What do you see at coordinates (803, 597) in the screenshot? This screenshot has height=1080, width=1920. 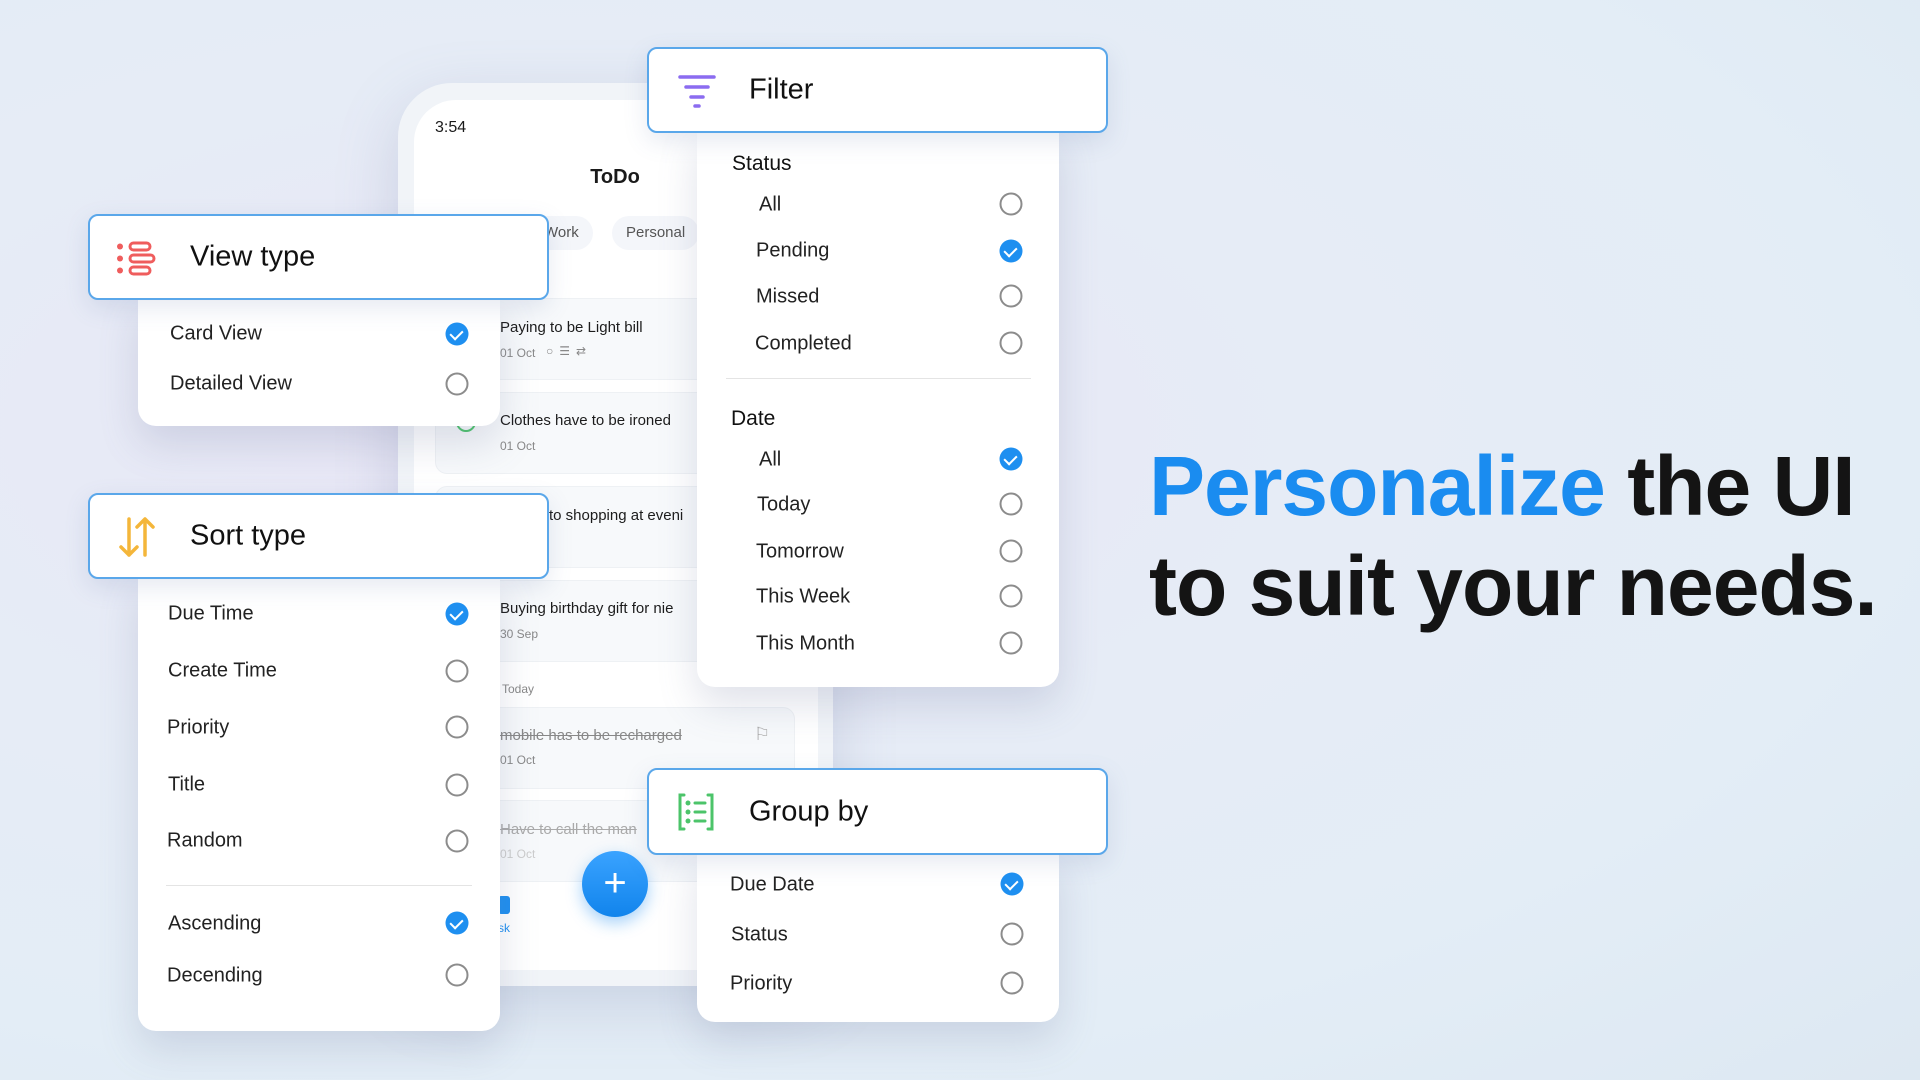 I see `date-this-week: This Week` at bounding box center [803, 597].